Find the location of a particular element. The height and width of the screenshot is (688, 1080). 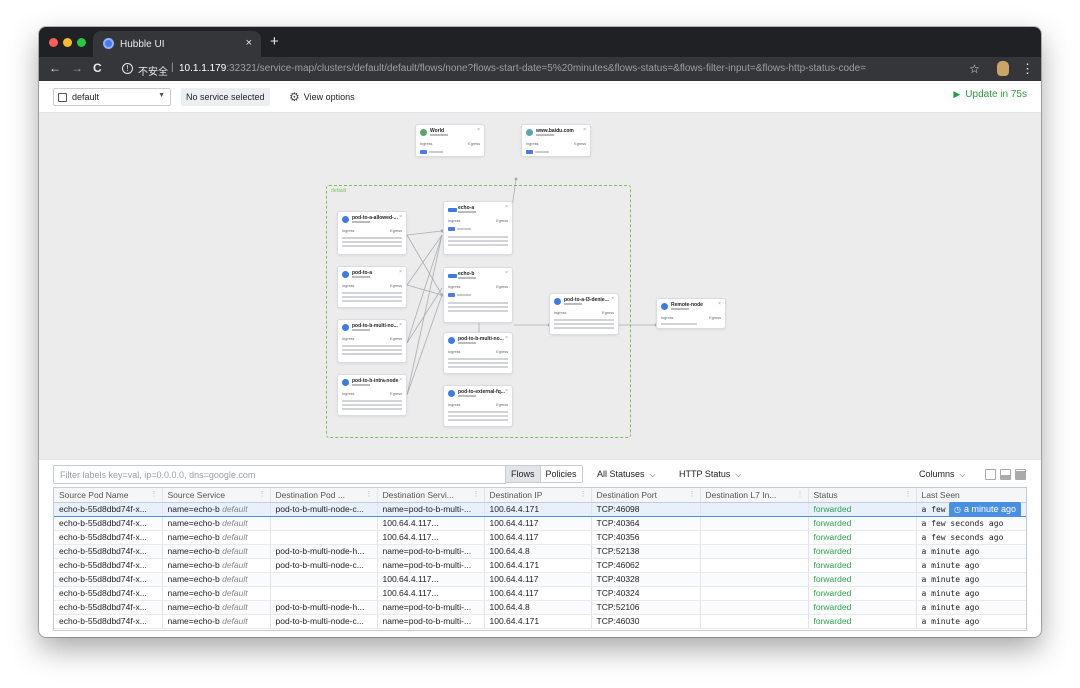

column-header-source-service: Source Service ⋮ is located at coordinates (216, 495).